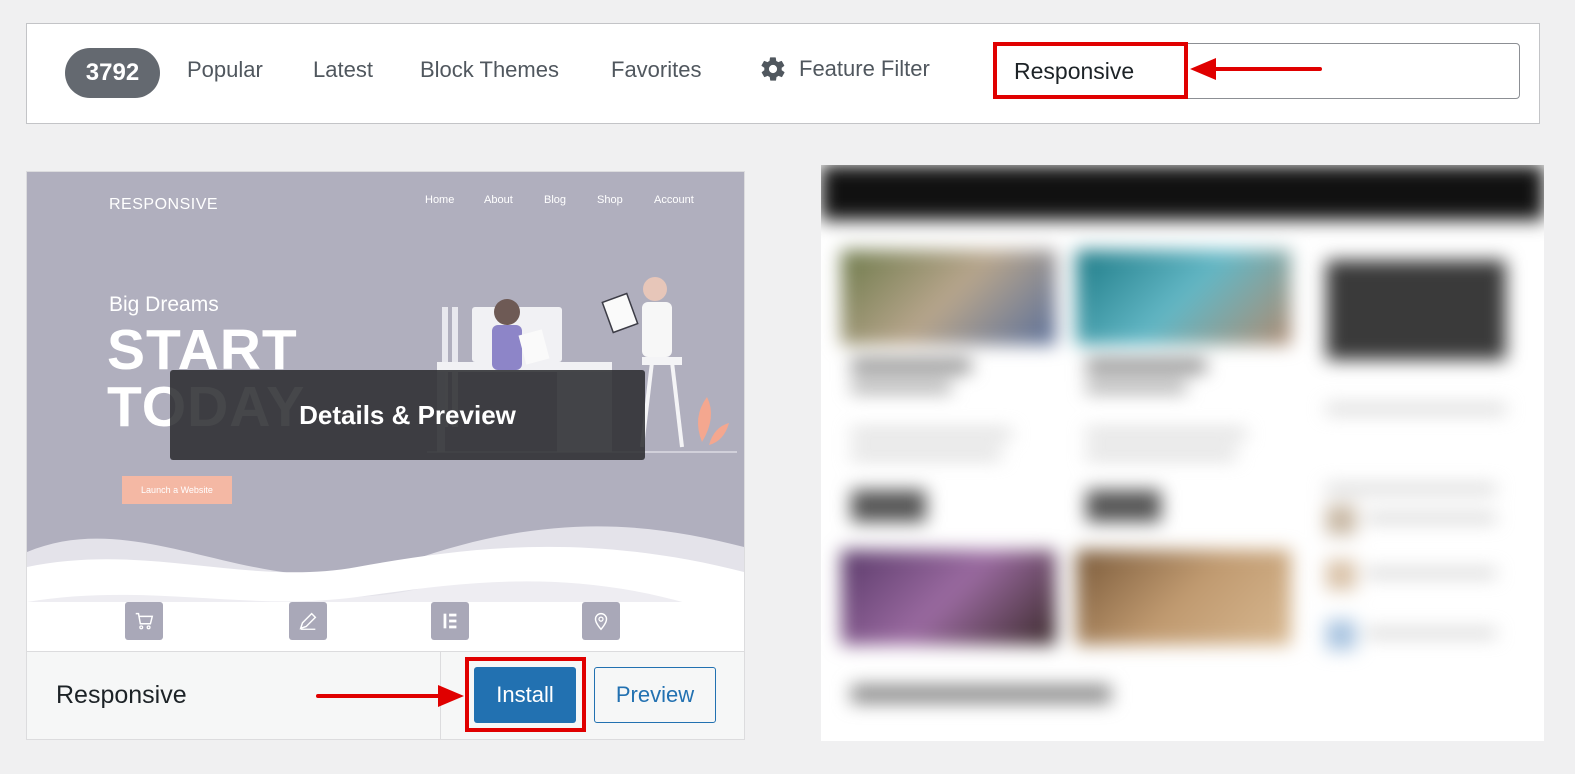 The width and height of the screenshot is (1575, 774). What do you see at coordinates (407, 415) in the screenshot?
I see `details-preview-overlay: Details & Preview` at bounding box center [407, 415].